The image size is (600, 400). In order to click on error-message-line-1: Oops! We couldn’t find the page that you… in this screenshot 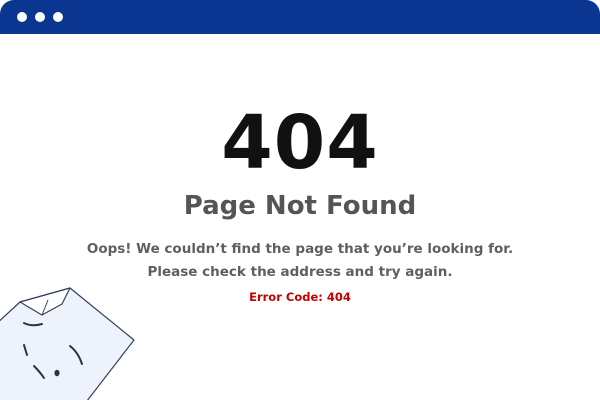, I will do `click(300, 249)`.